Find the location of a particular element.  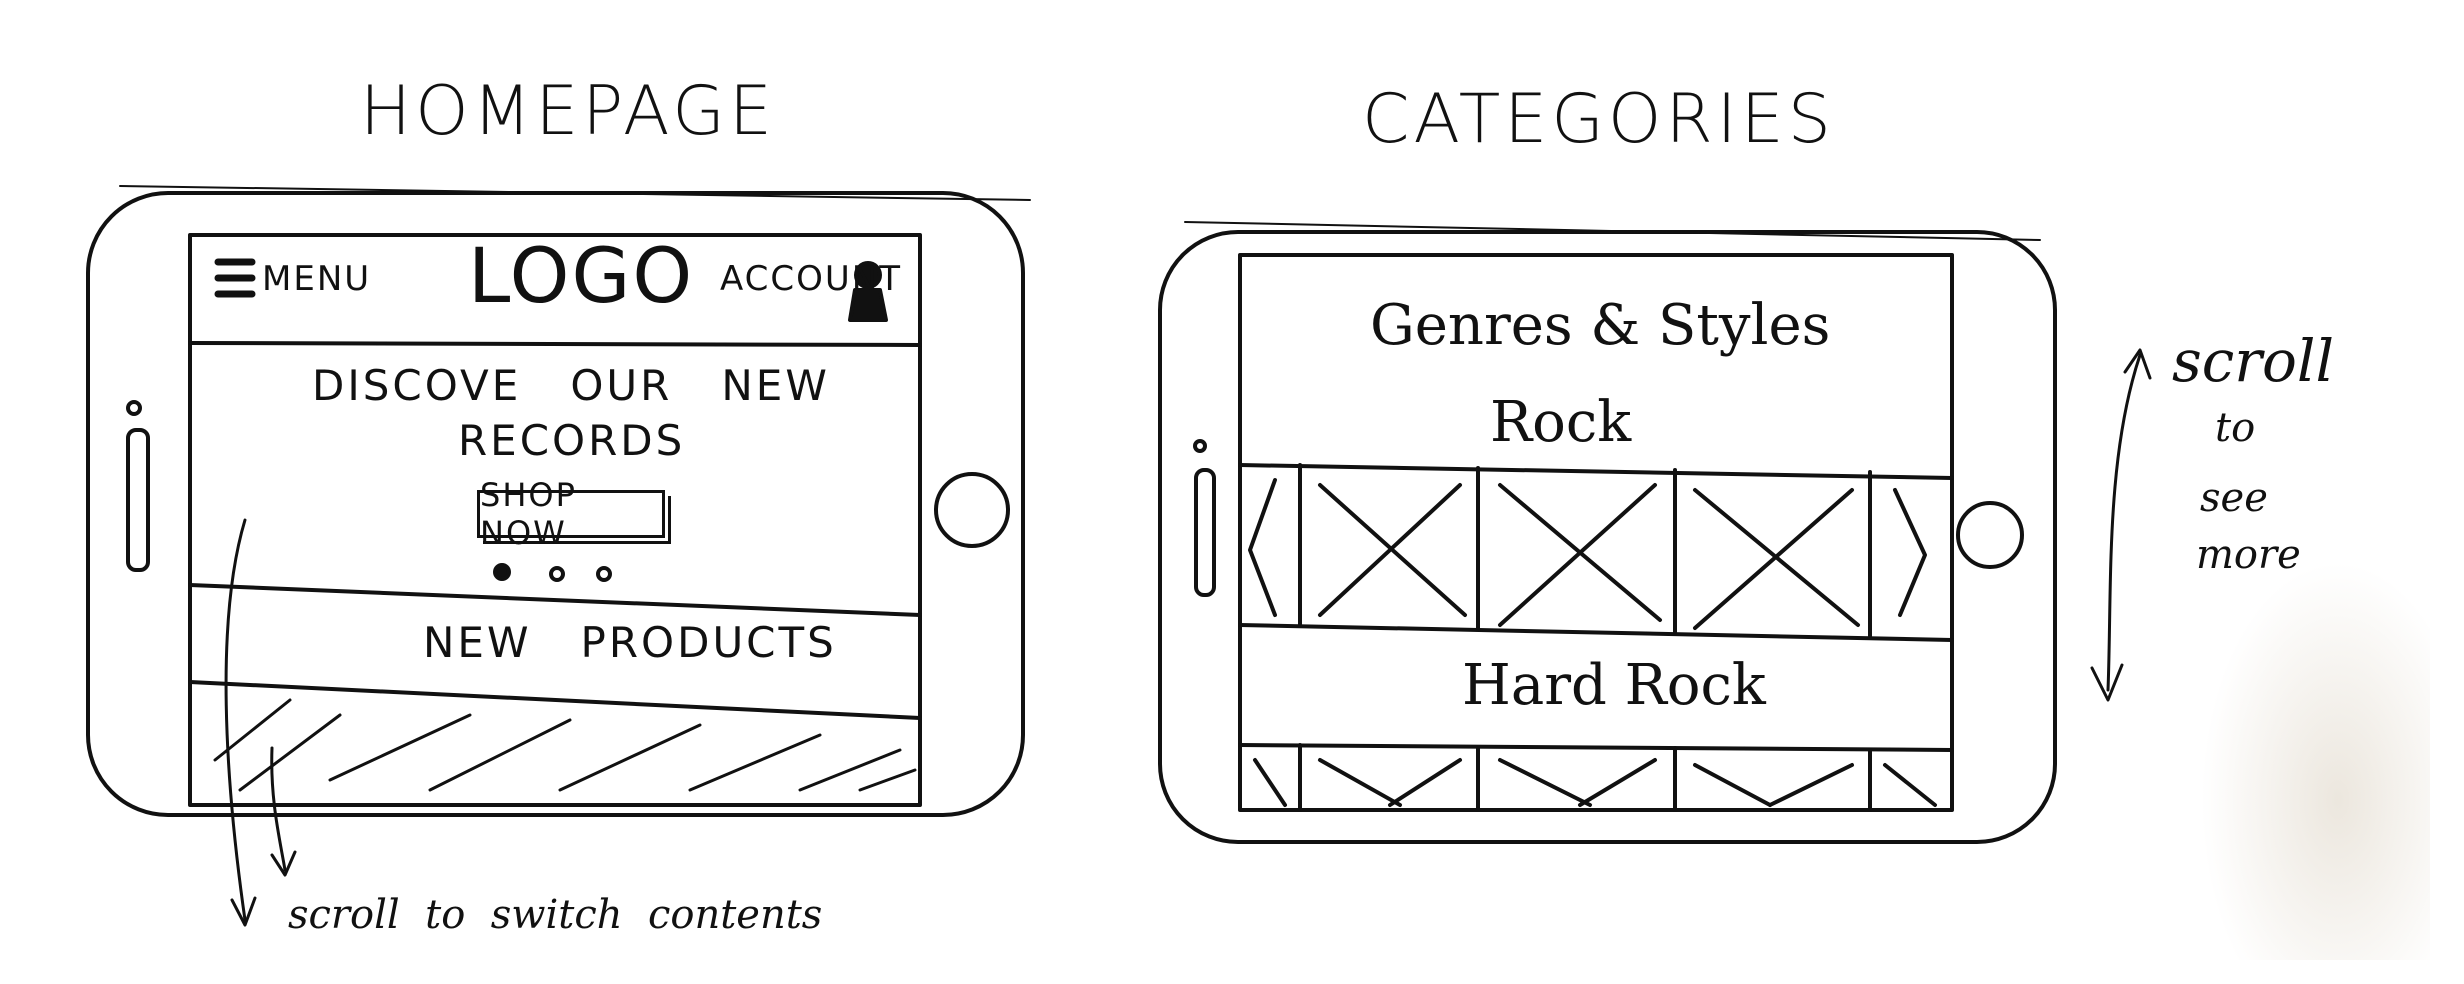

homepage-home-button is located at coordinates (972, 510).